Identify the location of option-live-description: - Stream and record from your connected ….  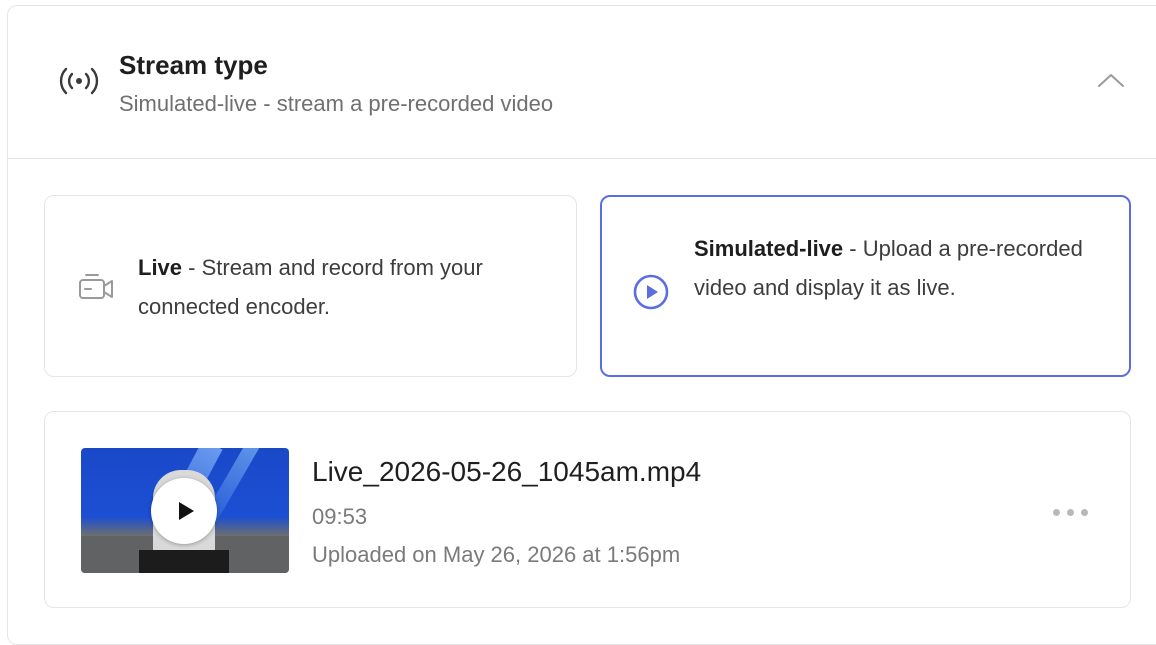
(310, 287).